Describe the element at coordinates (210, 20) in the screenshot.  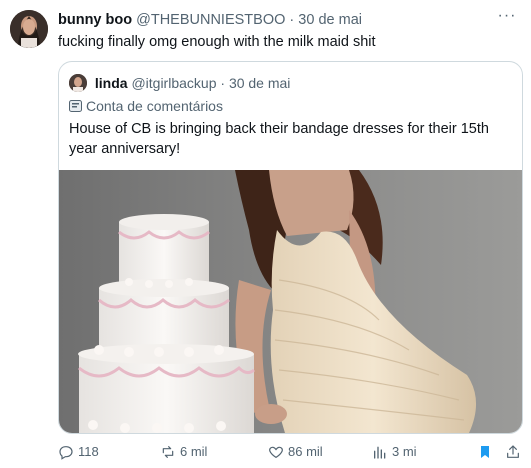
I see `author-handle: @THEBUNNIESTBOO` at that location.